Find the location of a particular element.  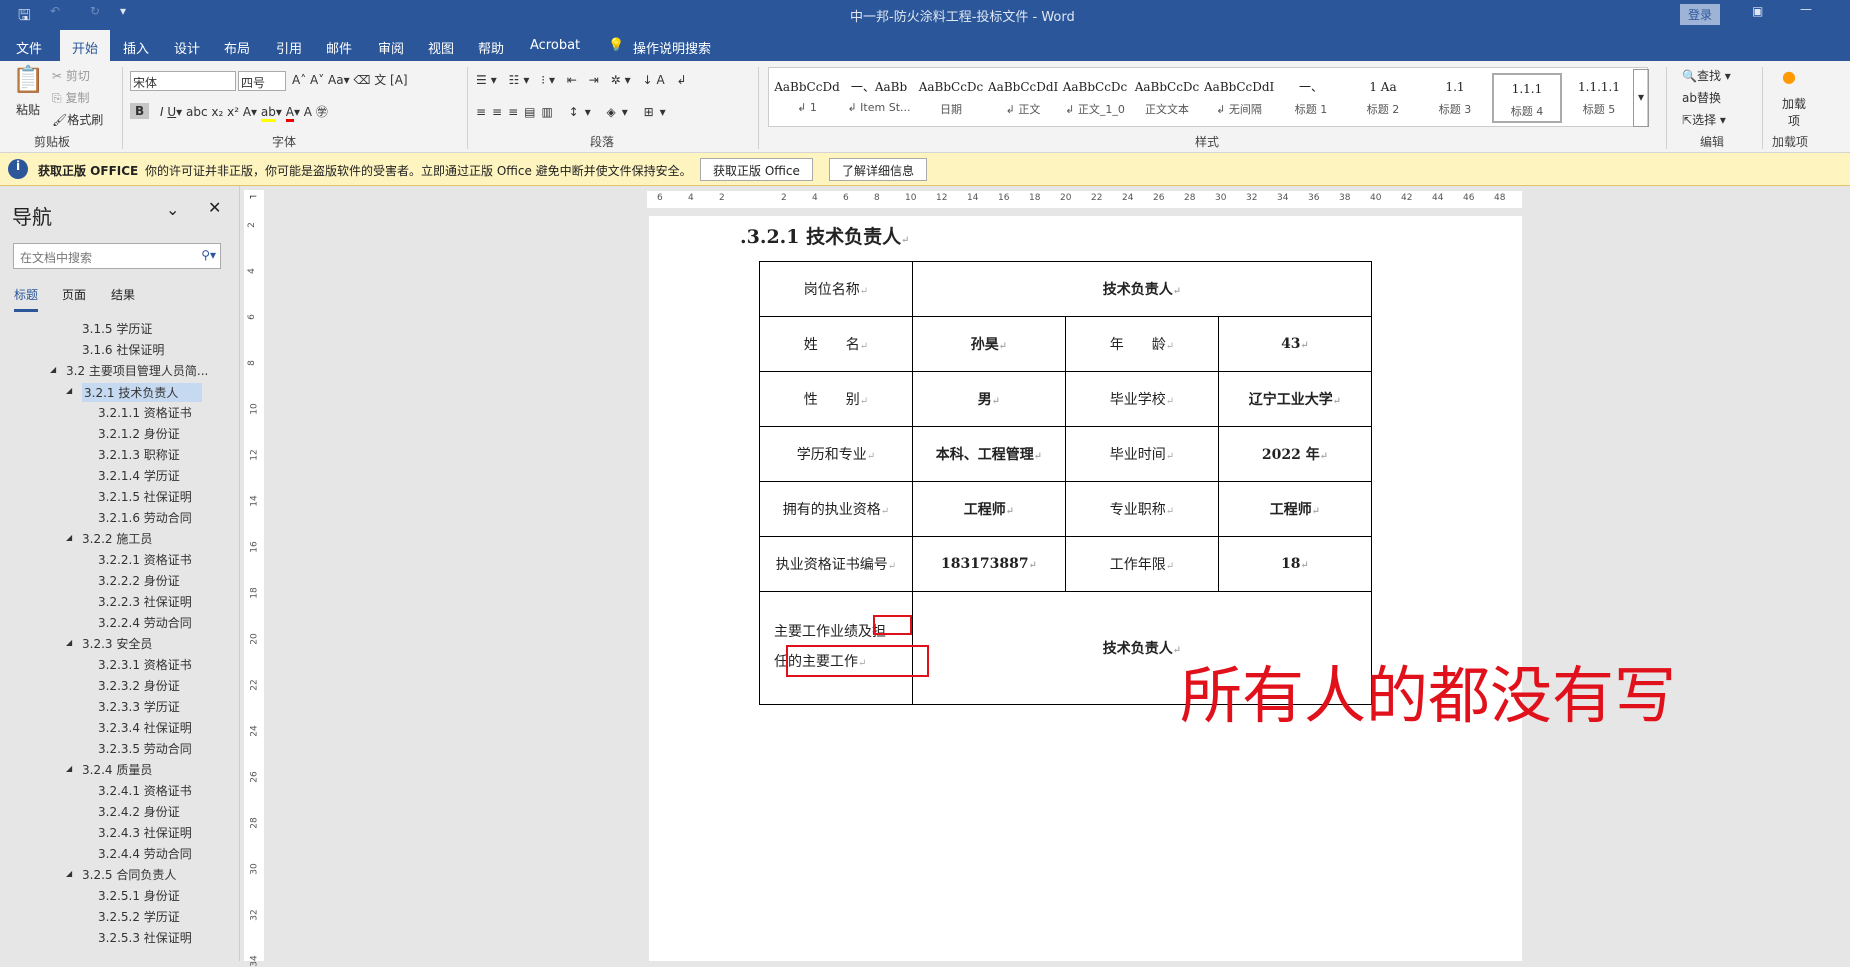

style-item: 1 Aa 标题 2 is located at coordinates (1383, 98).